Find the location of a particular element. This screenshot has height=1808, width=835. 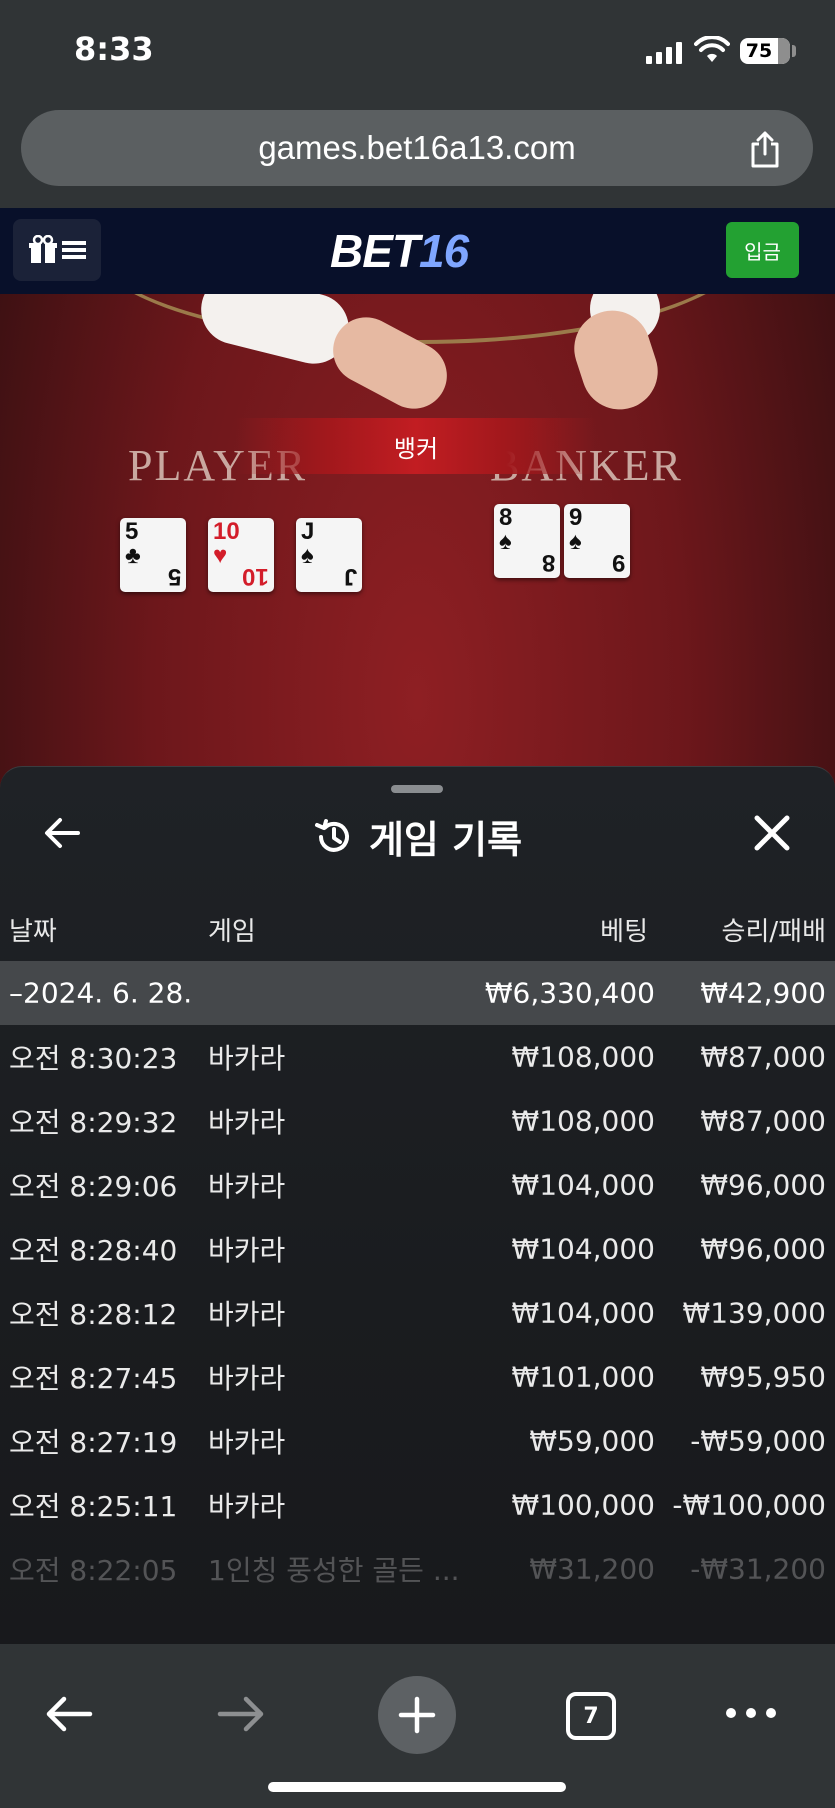

date-group-winloss-total: ₩42,900 is located at coordinates (763, 993).